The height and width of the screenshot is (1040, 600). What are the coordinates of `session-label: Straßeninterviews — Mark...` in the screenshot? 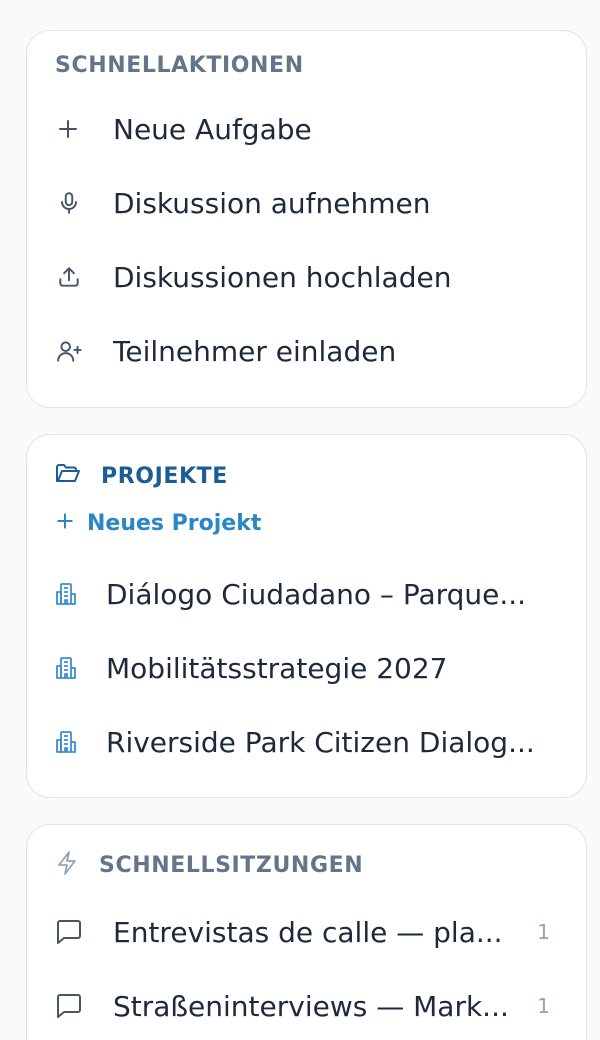 It's located at (311, 1006).